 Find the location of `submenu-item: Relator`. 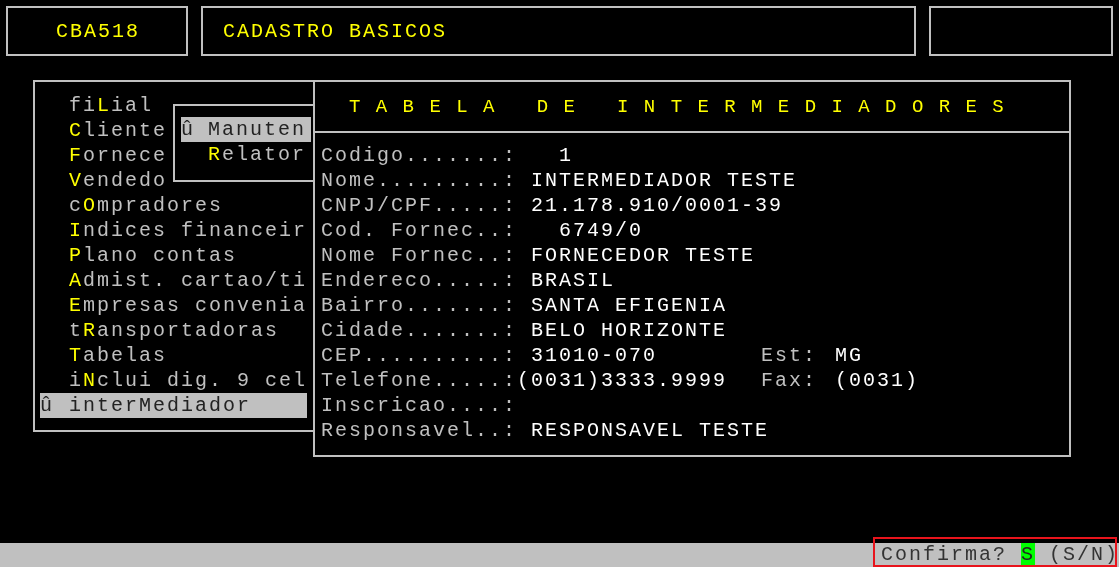

submenu-item: Relator is located at coordinates (244, 154).